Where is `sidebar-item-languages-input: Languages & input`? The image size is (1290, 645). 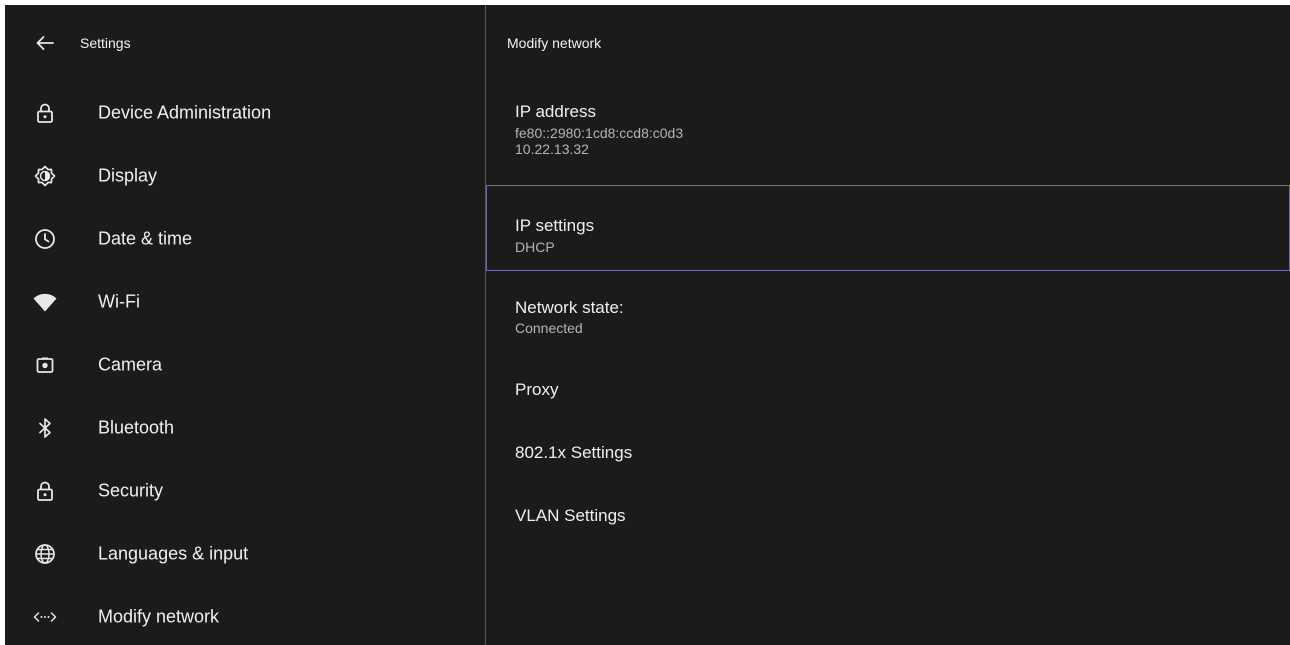 sidebar-item-languages-input: Languages & input is located at coordinates (245, 553).